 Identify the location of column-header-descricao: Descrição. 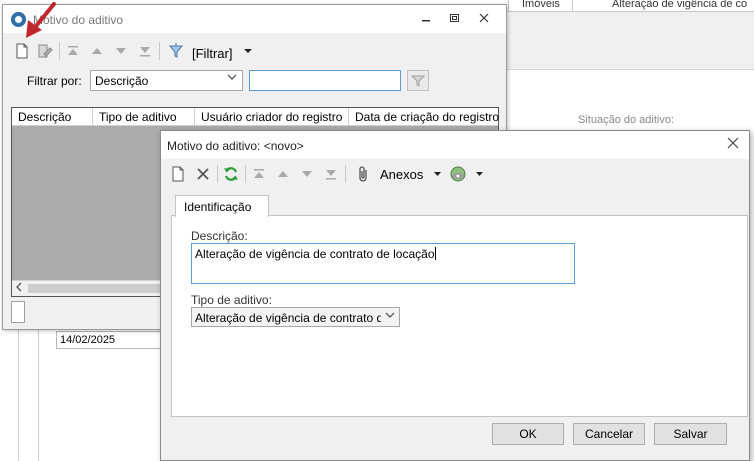
(44, 117).